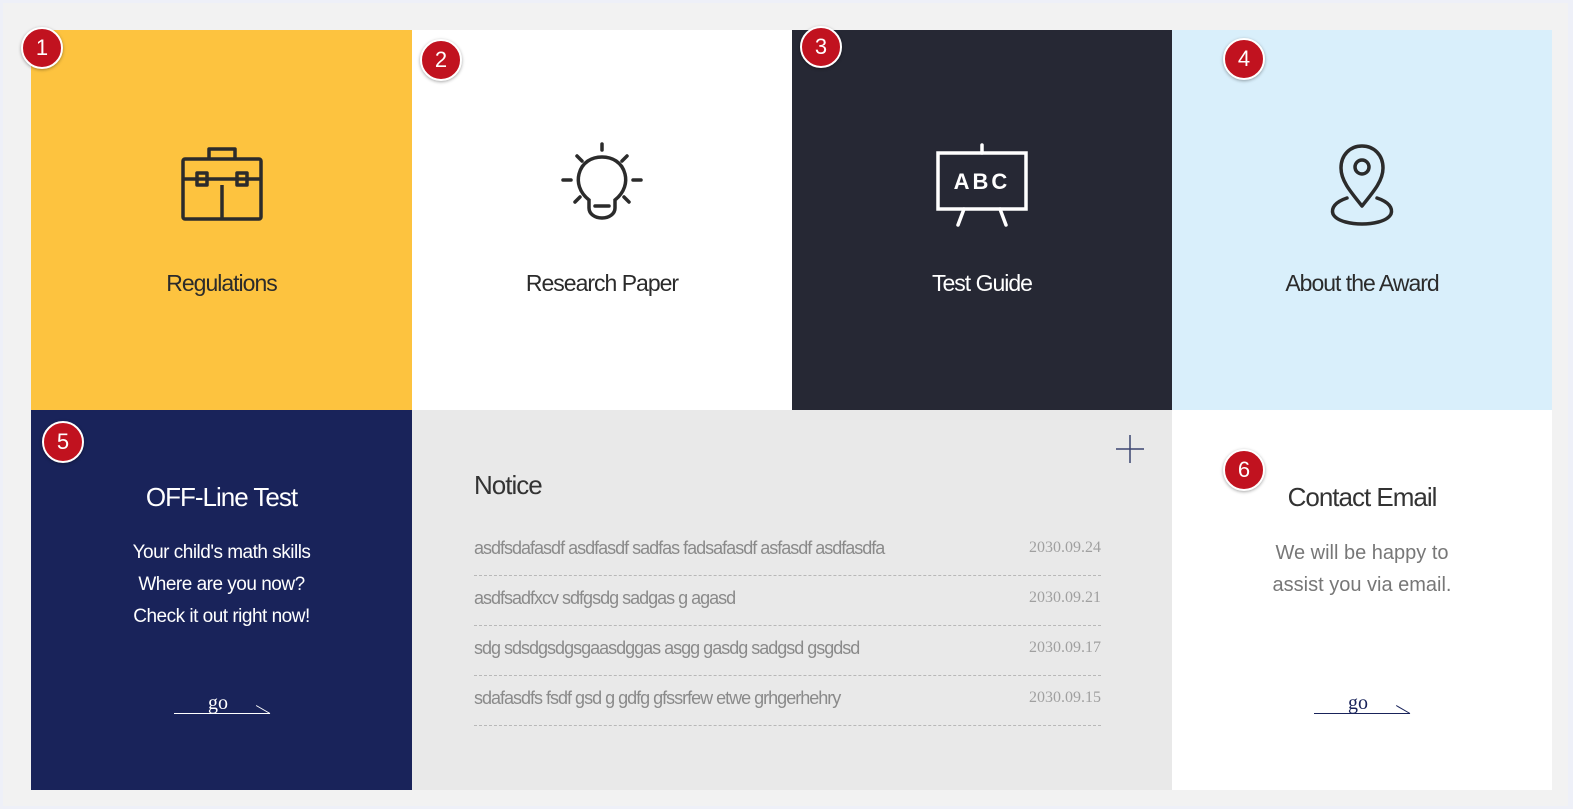 This screenshot has width=1573, height=809. I want to click on notice-item-date: 2030.09.15, so click(1065, 697).